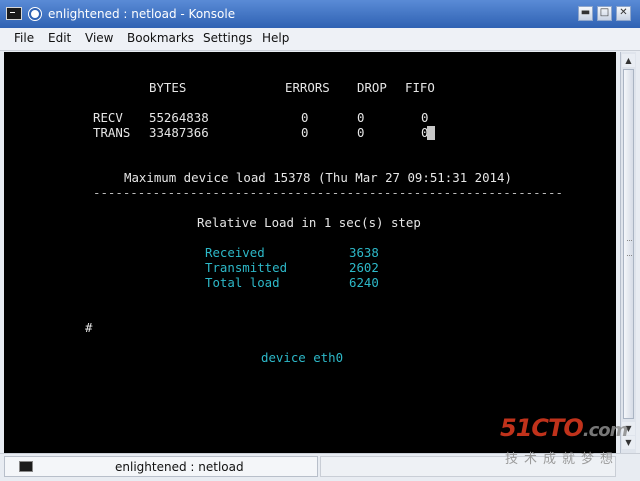  Describe the element at coordinates (179, 467) in the screenshot. I see `session-tab-label: enlightened : netload` at that location.